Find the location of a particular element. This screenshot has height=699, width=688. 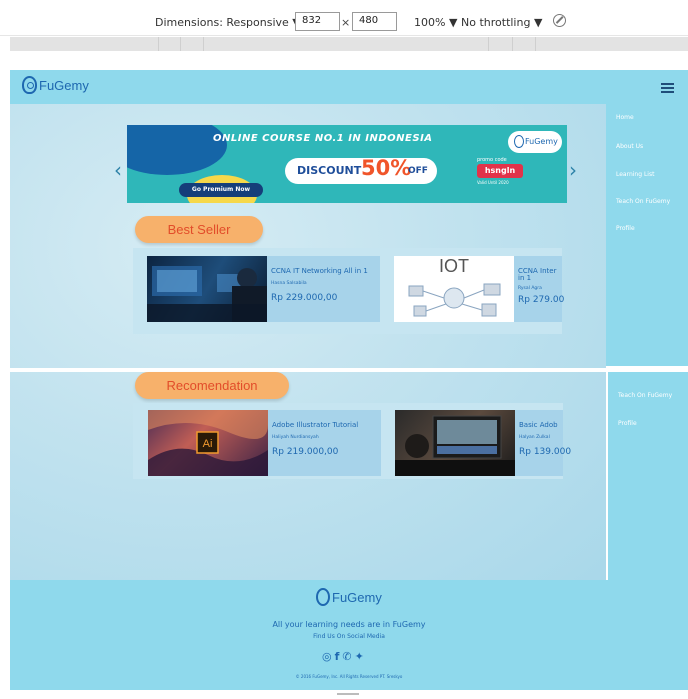

height-input: 480 is located at coordinates (374, 21).